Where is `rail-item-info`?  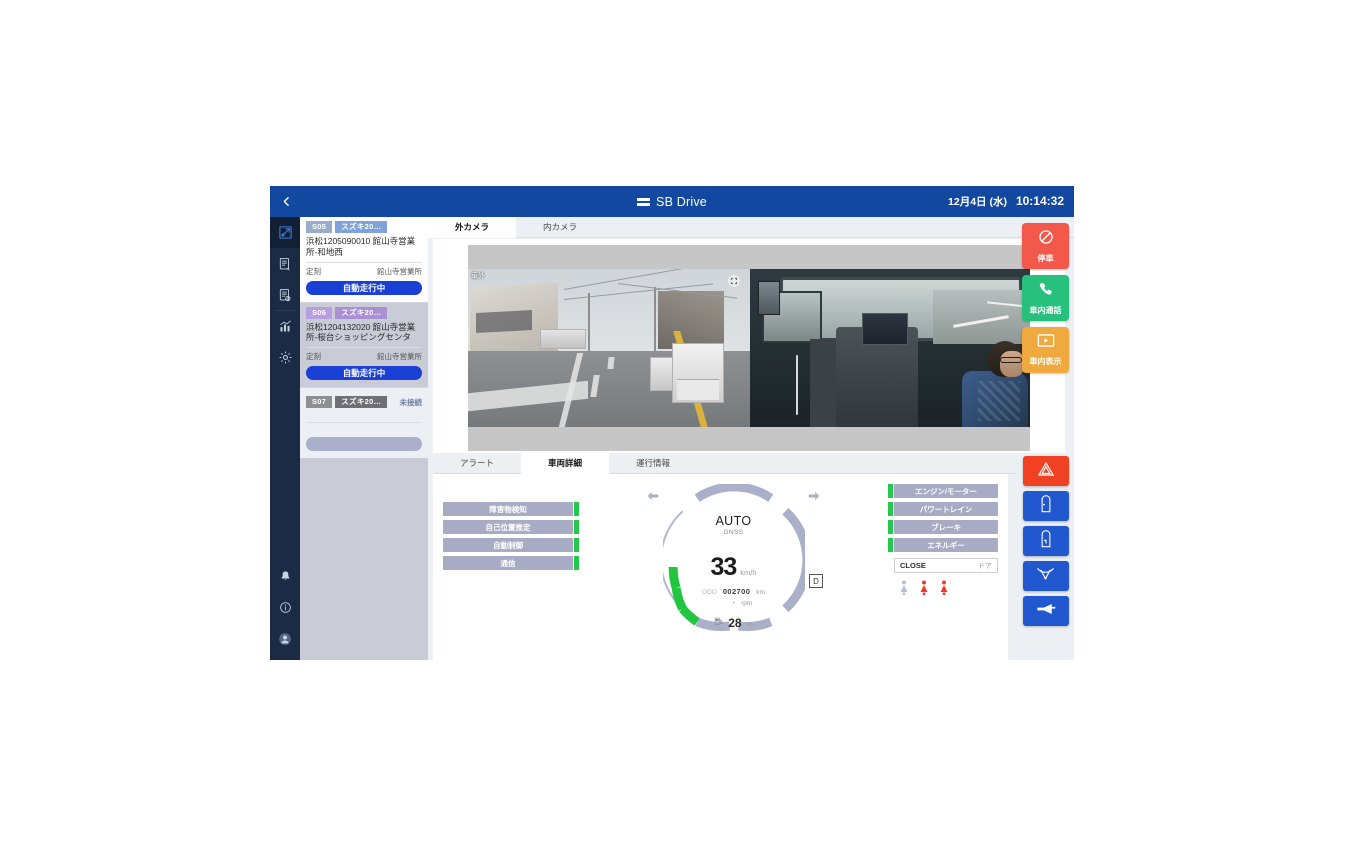 rail-item-info is located at coordinates (285, 607).